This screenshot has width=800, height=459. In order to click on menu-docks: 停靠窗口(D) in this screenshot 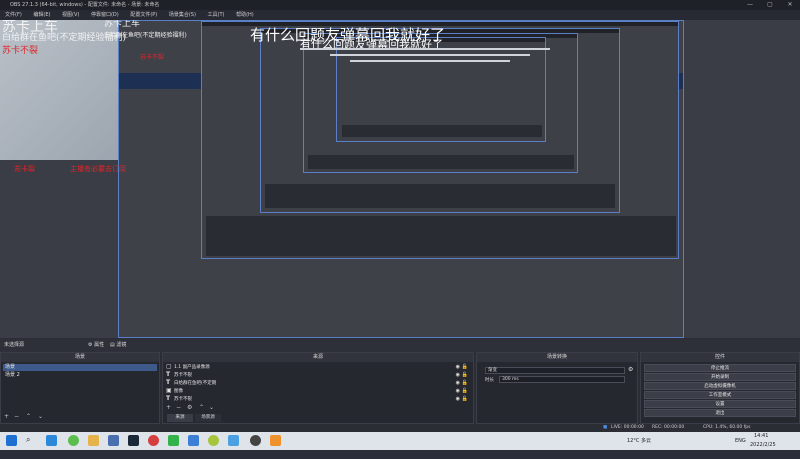, I will do `click(105, 15)`.